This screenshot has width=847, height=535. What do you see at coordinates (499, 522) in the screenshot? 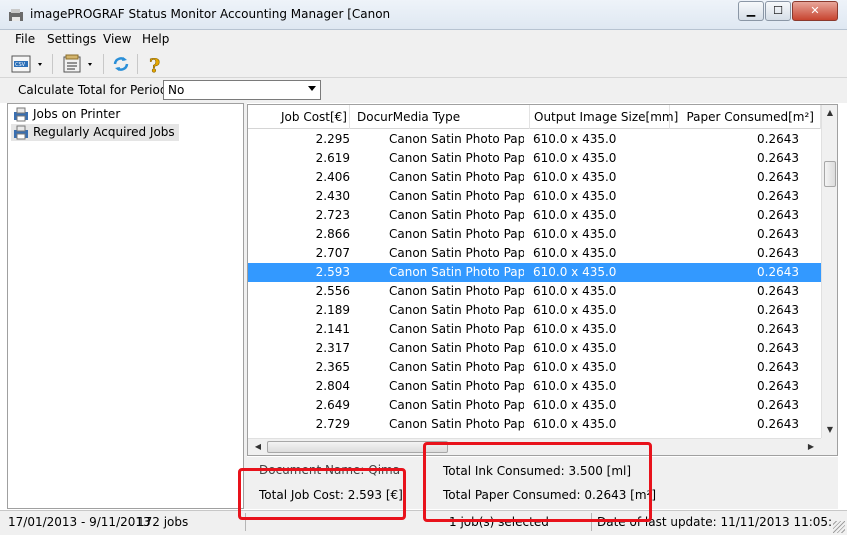
I see `status-selected-count: 1 job(s) selected` at bounding box center [499, 522].